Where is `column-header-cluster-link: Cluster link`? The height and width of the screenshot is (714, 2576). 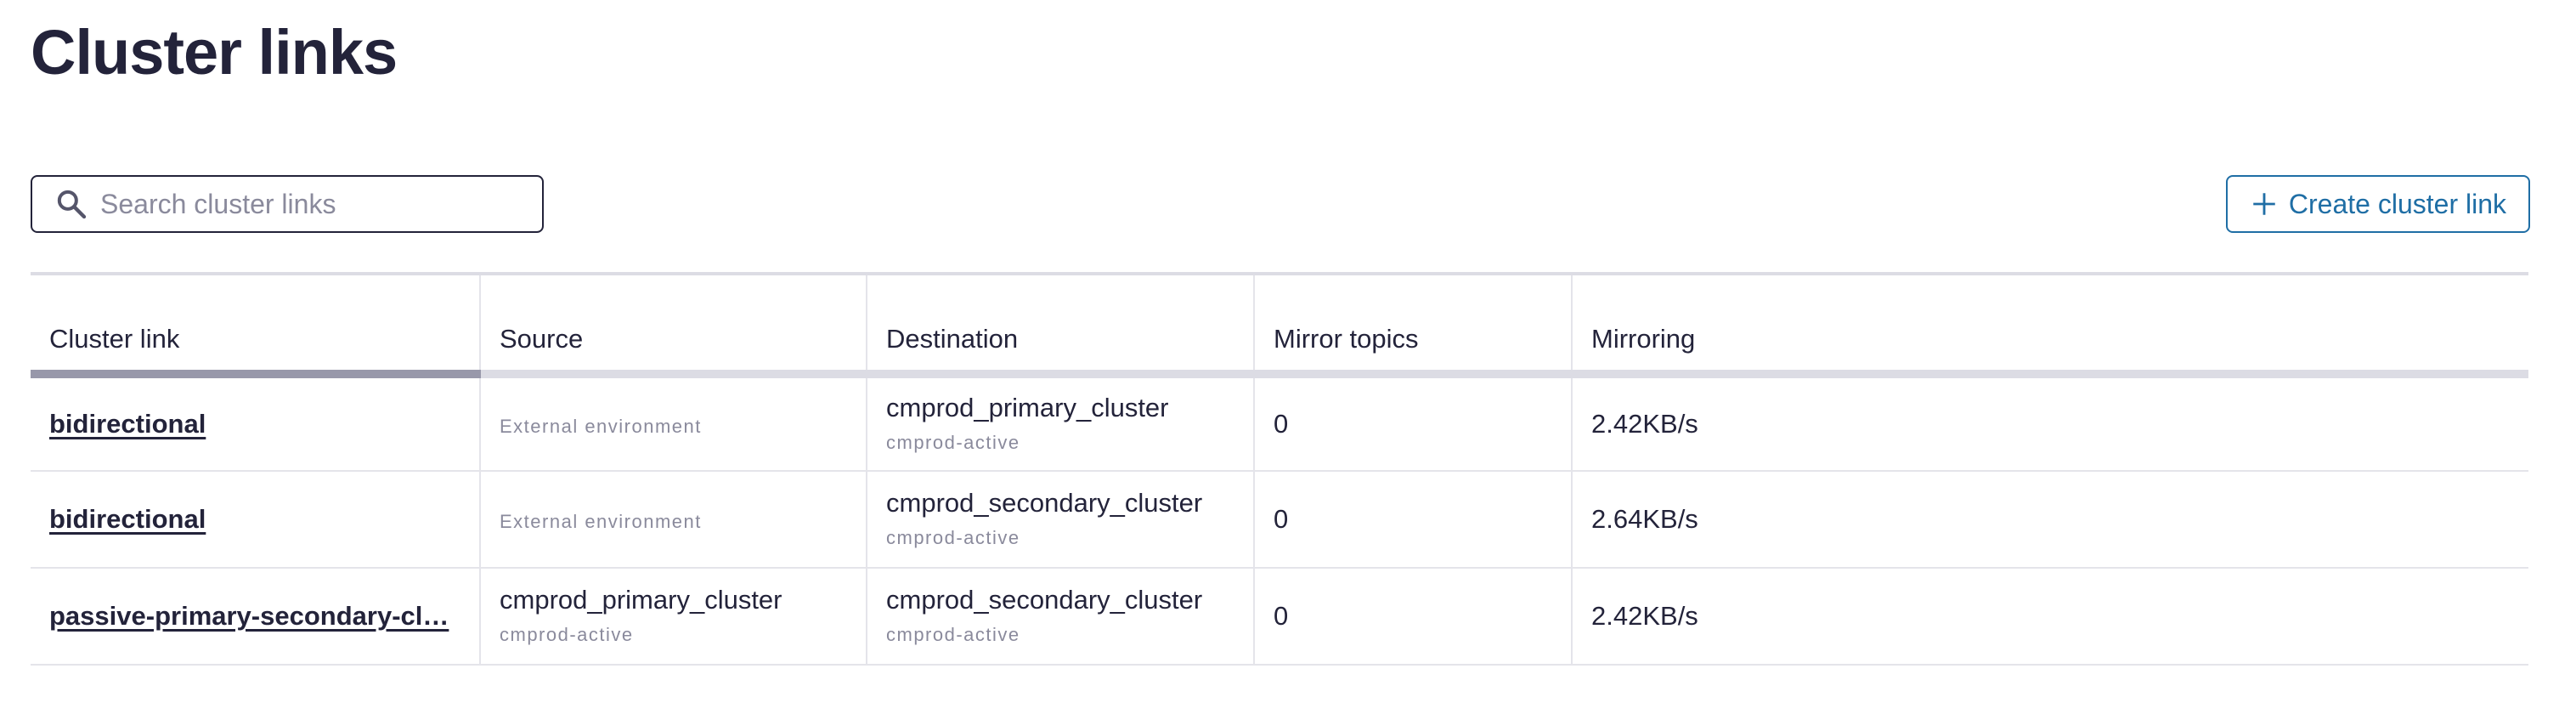 column-header-cluster-link: Cluster link is located at coordinates (256, 325).